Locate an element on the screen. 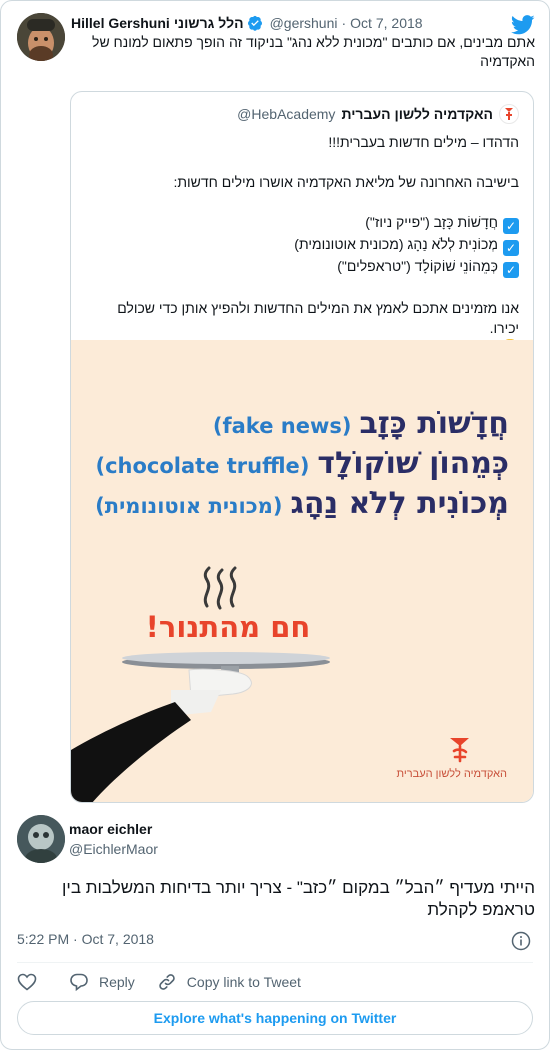 The image size is (550, 1050). author-name-hebrew: הלל גרשוני is located at coordinates (209, 23).